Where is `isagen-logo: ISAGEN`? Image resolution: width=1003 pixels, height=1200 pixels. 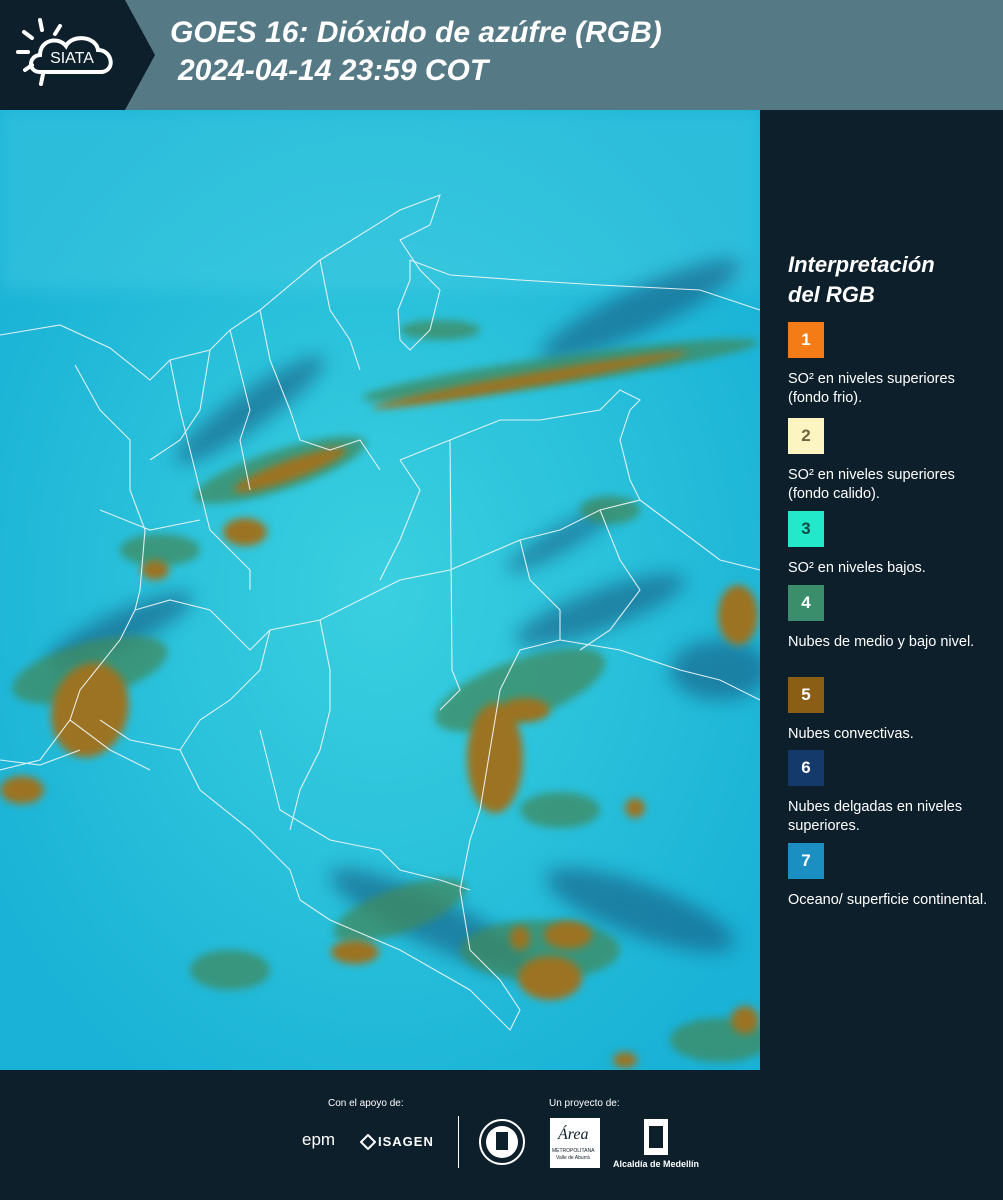 isagen-logo: ISAGEN is located at coordinates (406, 1141).